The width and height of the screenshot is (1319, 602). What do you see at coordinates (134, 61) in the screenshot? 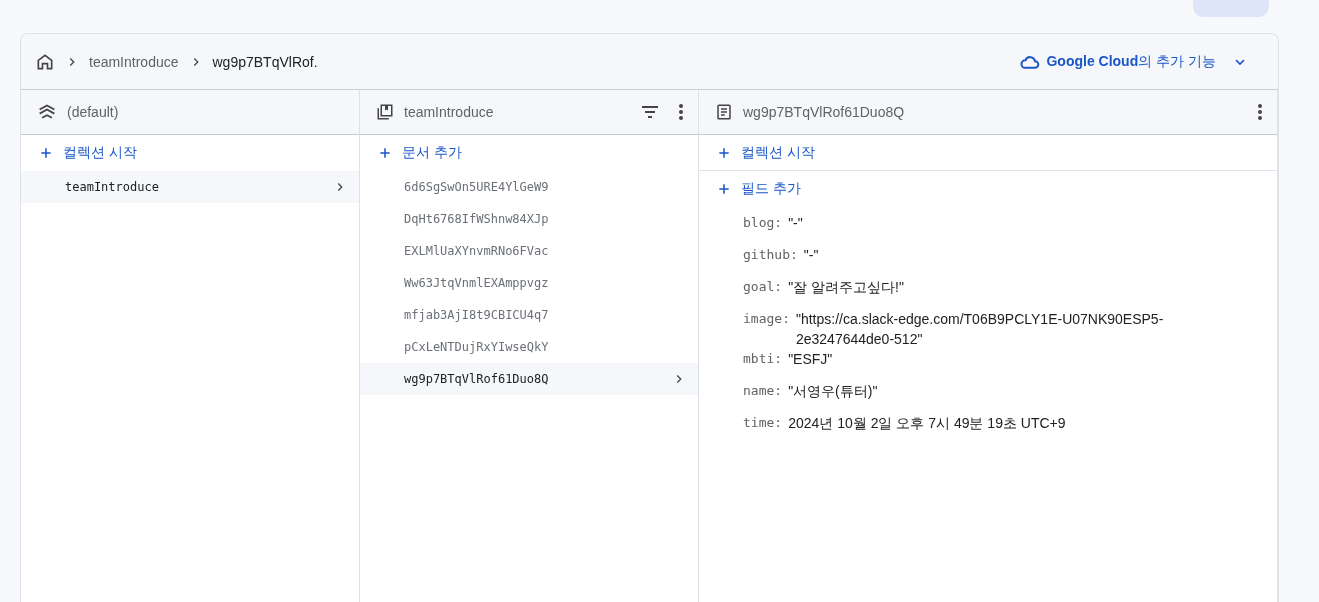
I see `breadcrumb-link: teamIntroduce` at bounding box center [134, 61].